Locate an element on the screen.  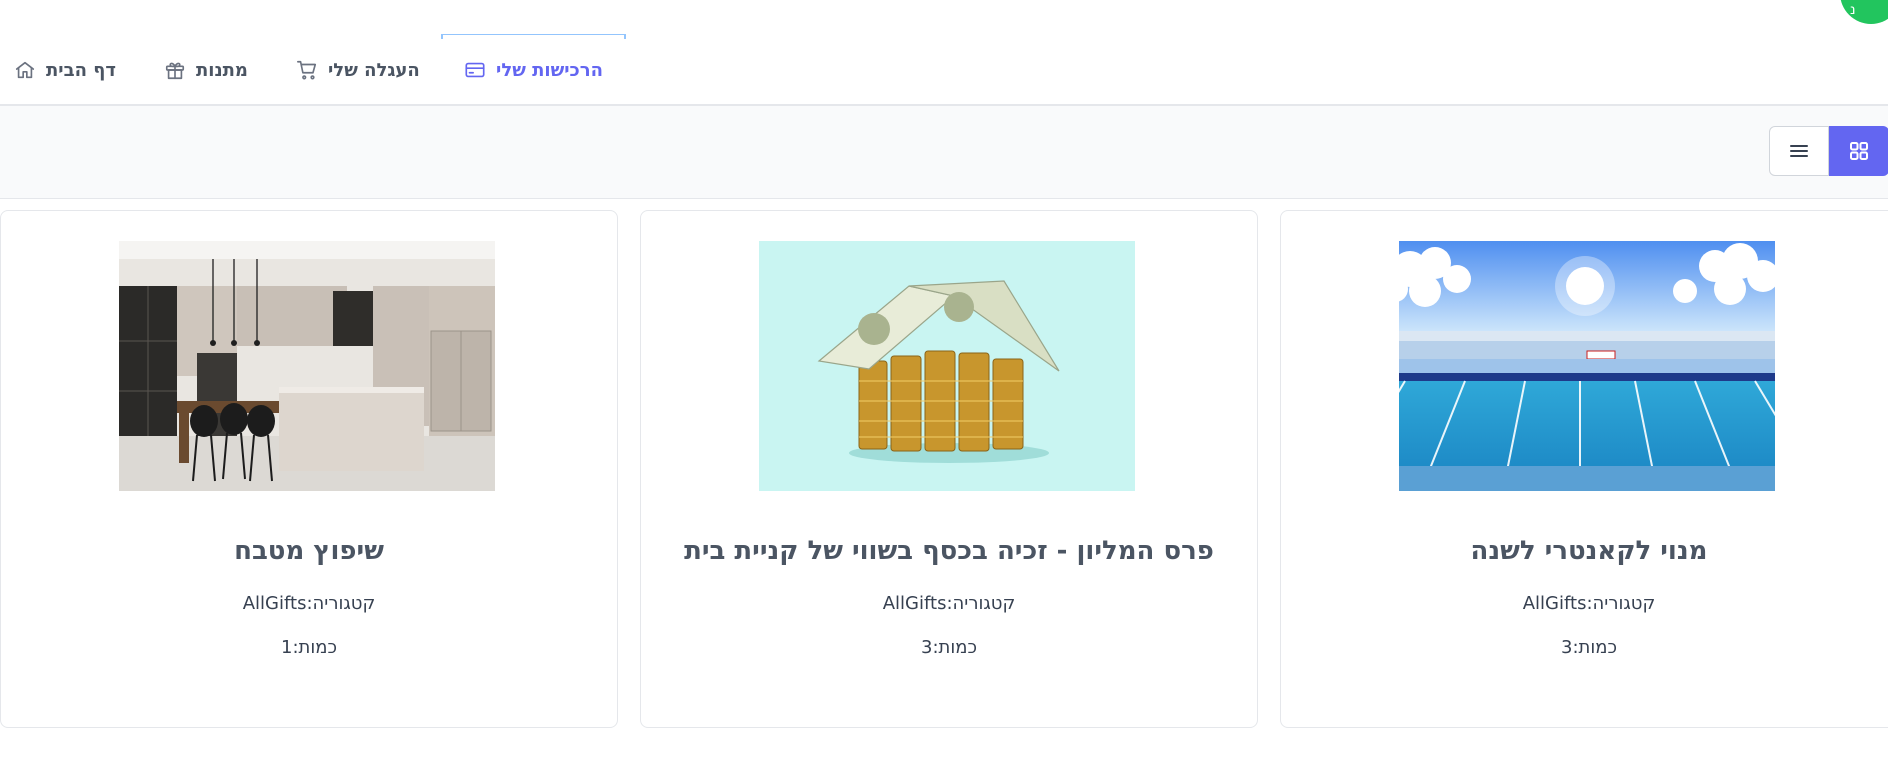
list-icon is located at coordinates (1799, 151).